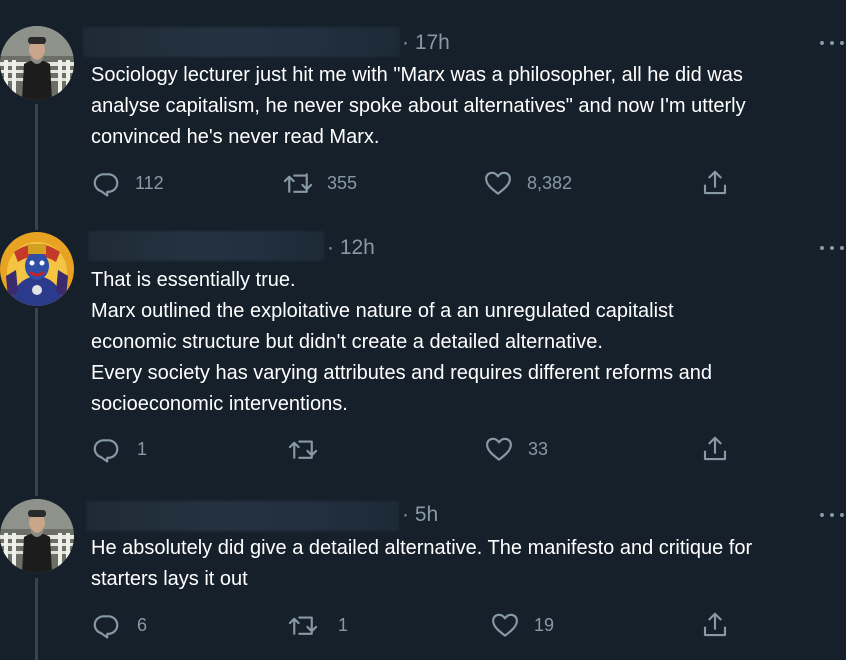 This screenshot has width=846, height=660. What do you see at coordinates (142, 624) in the screenshot?
I see `reply-count: 6` at bounding box center [142, 624].